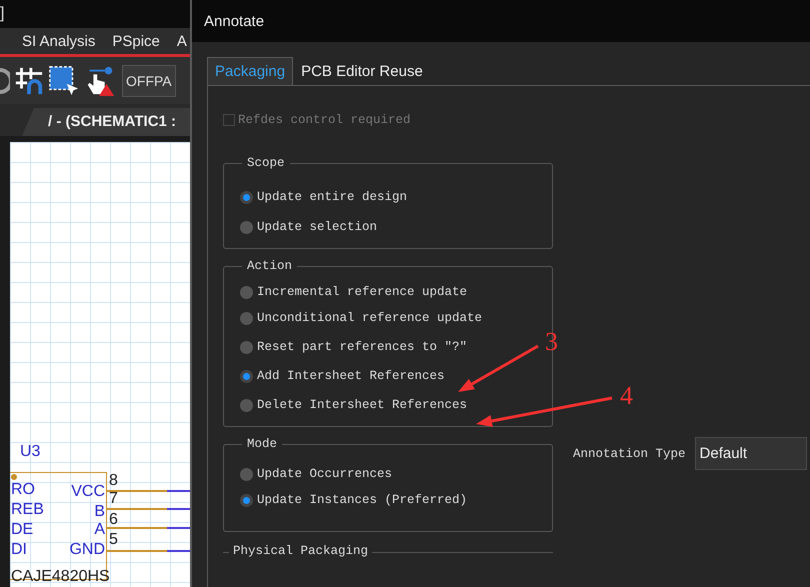 The image size is (810, 587). Describe the element at coordinates (59, 41) in the screenshot. I see `menu-item: SI Analysis` at that location.